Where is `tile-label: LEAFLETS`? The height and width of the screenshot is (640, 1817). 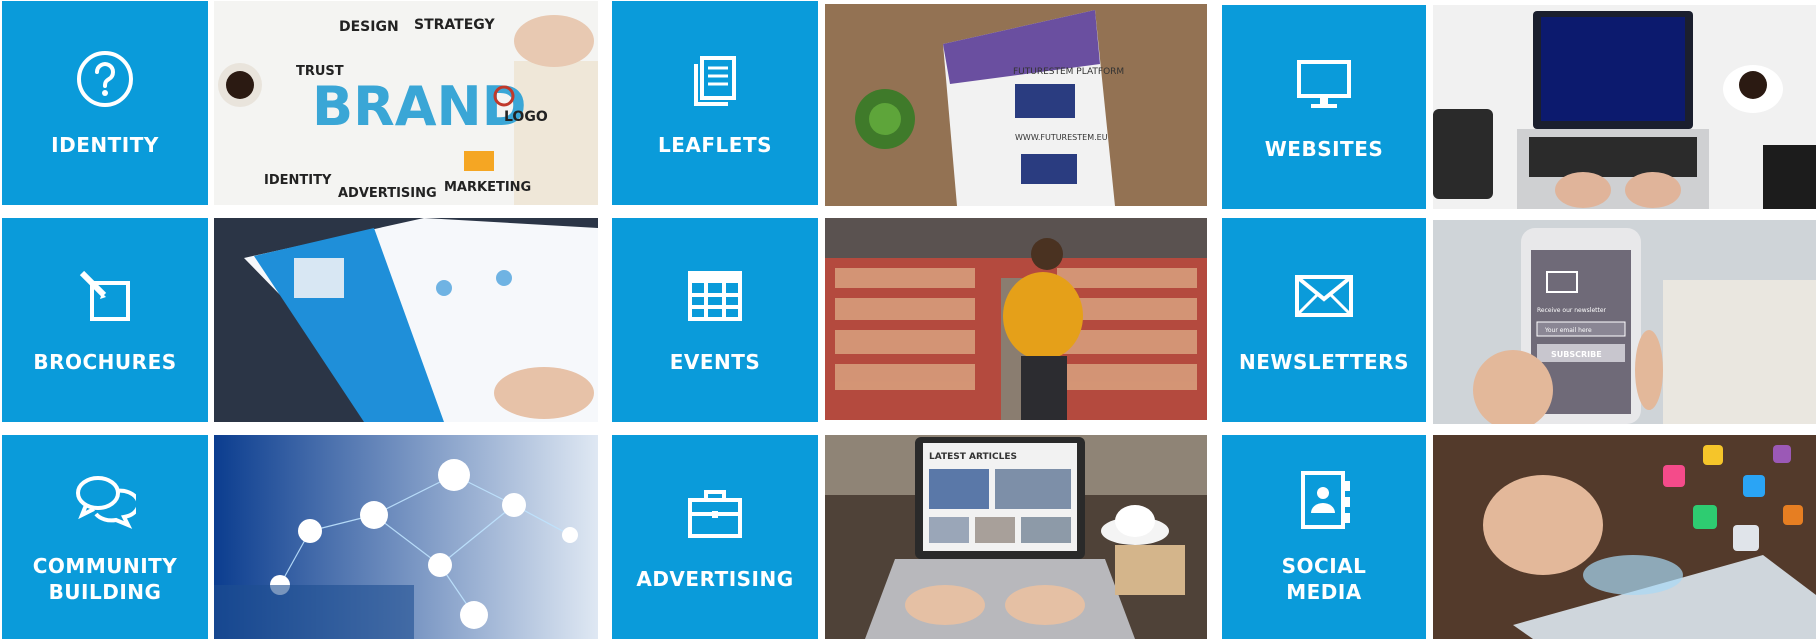 tile-label: LEAFLETS is located at coordinates (715, 145).